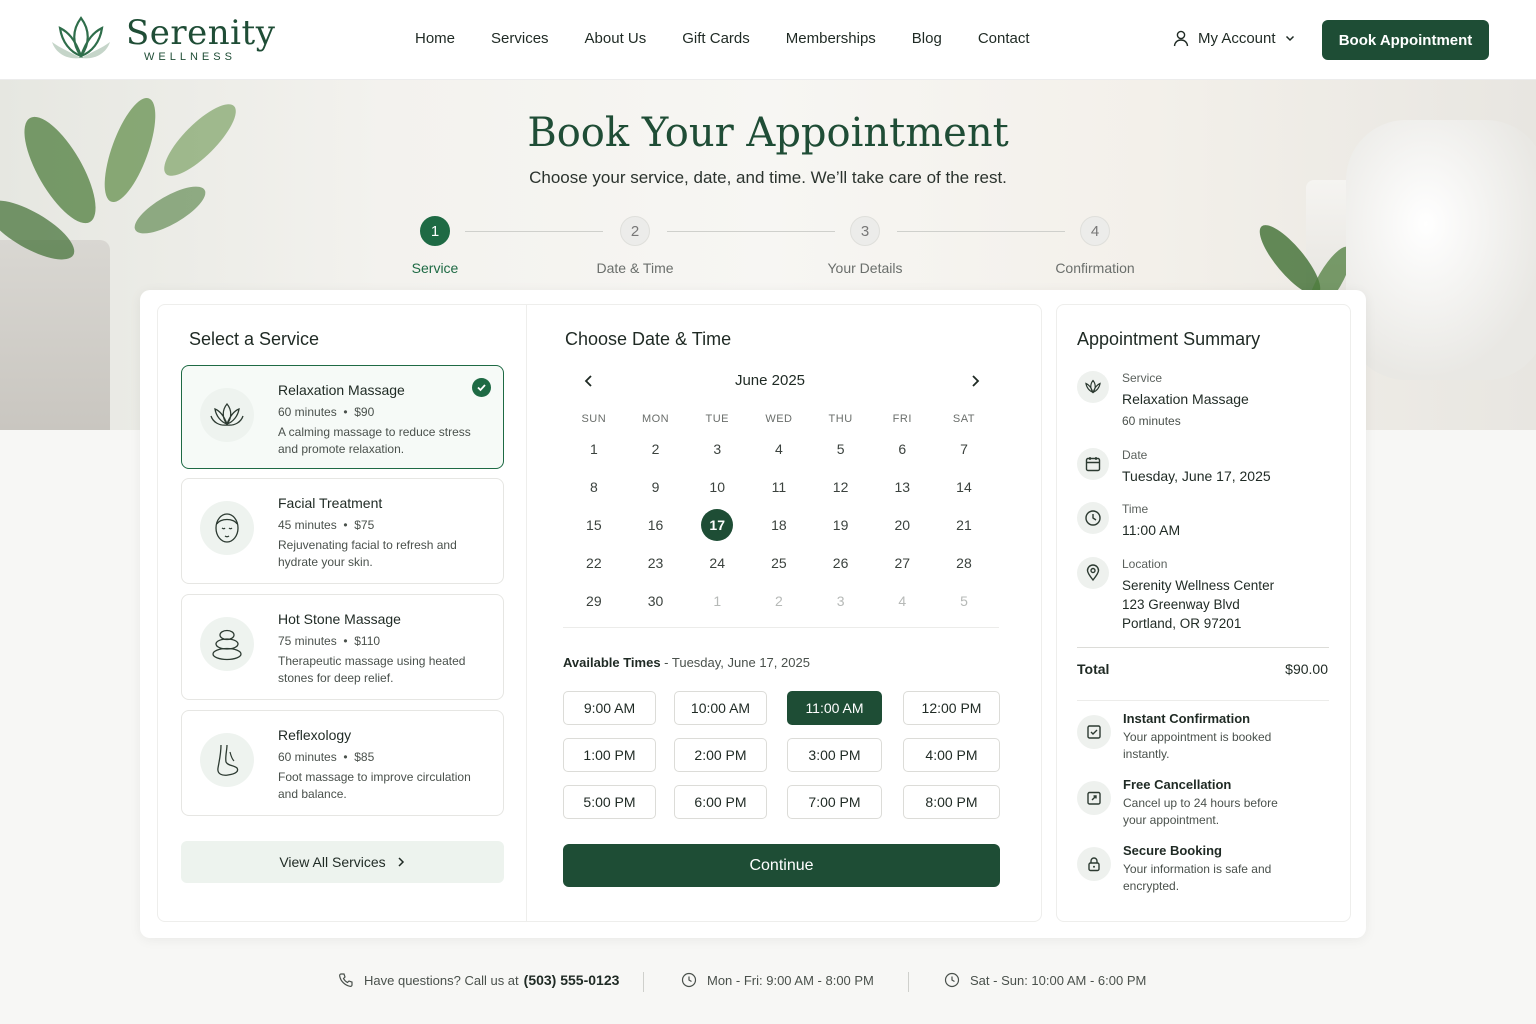 This screenshot has height=1024, width=1536. What do you see at coordinates (964, 449) in the screenshot?
I see `calendar-day: 7` at bounding box center [964, 449].